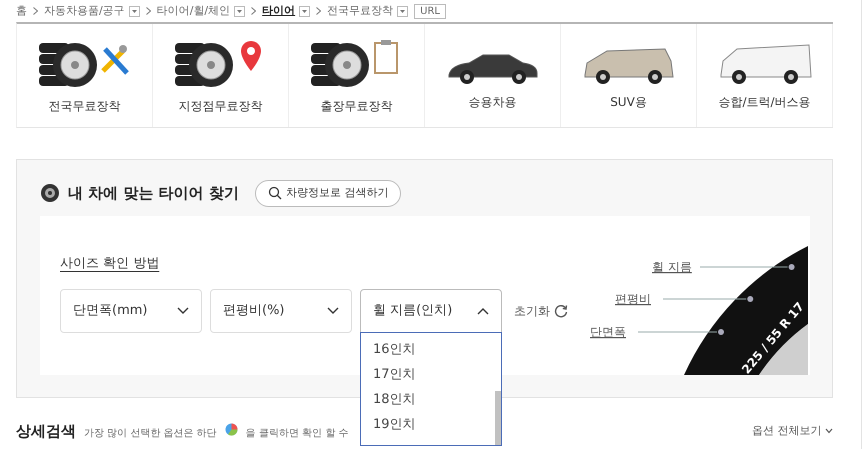 Image resolution: width=862 pixels, height=449 pixels. Describe the element at coordinates (427, 399) in the screenshot. I see `dropdown-option: 18인치` at that location.